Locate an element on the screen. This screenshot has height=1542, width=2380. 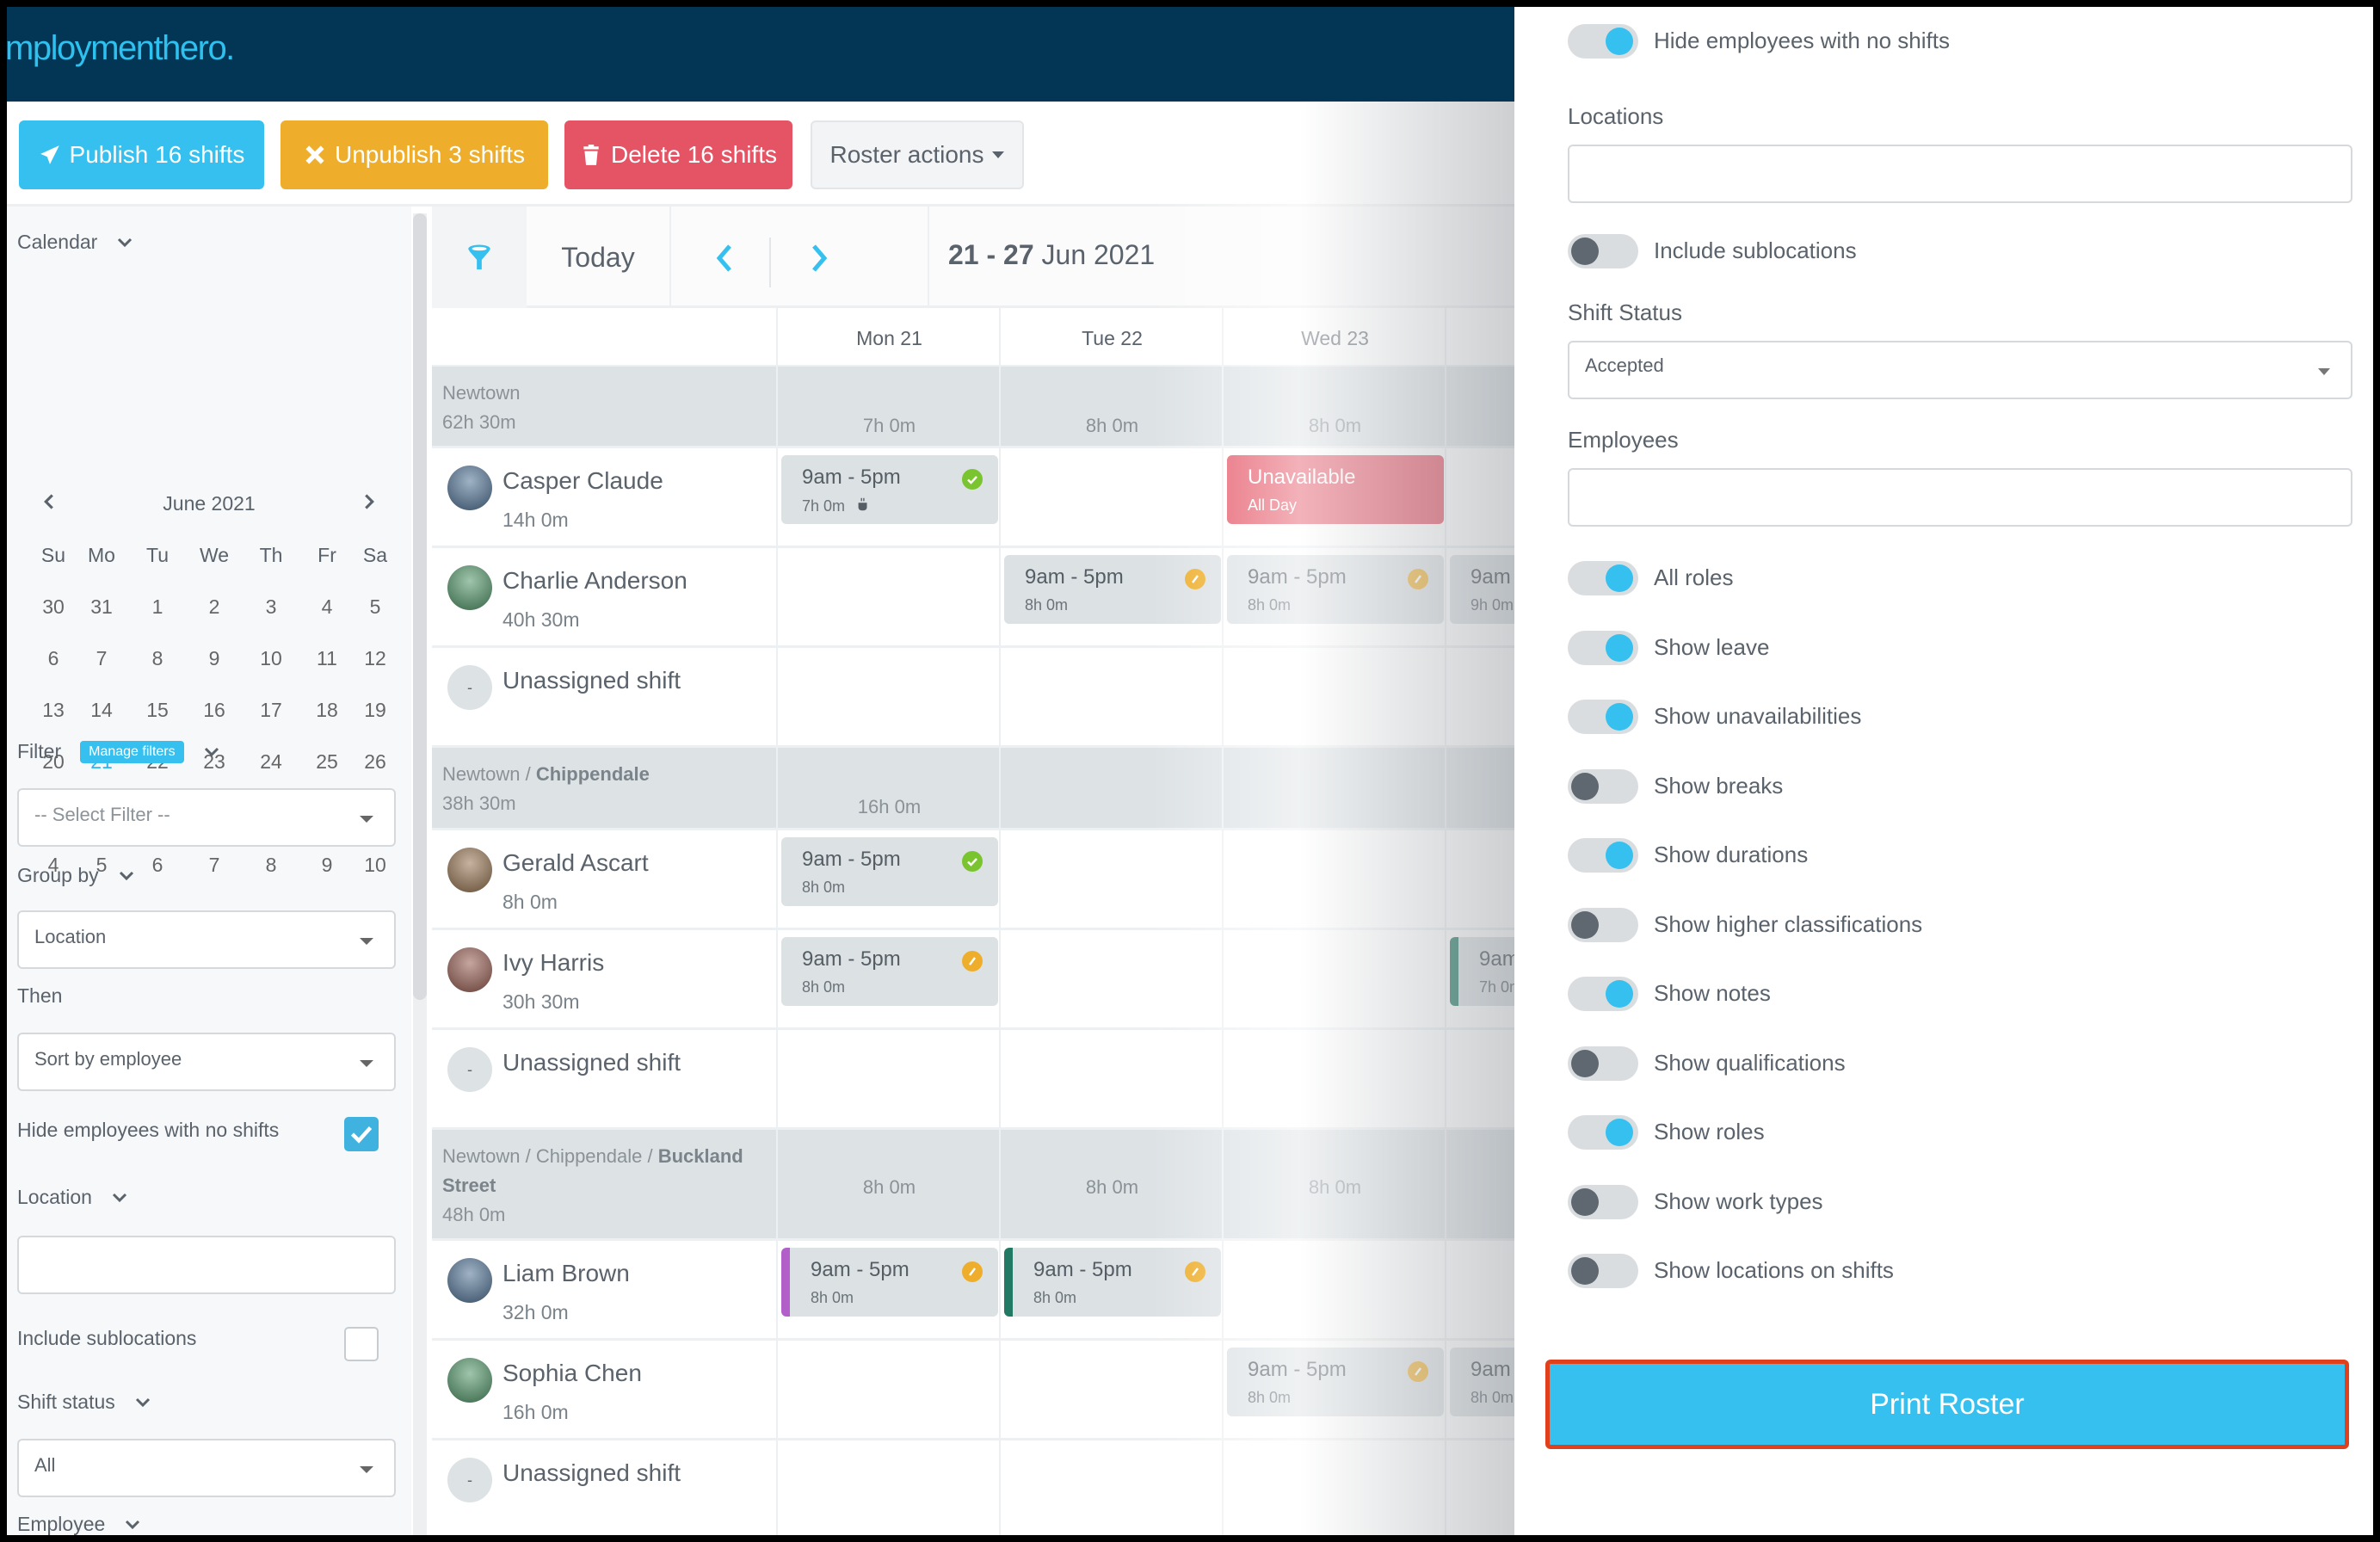
scrollbar-thumb is located at coordinates (420, 607).